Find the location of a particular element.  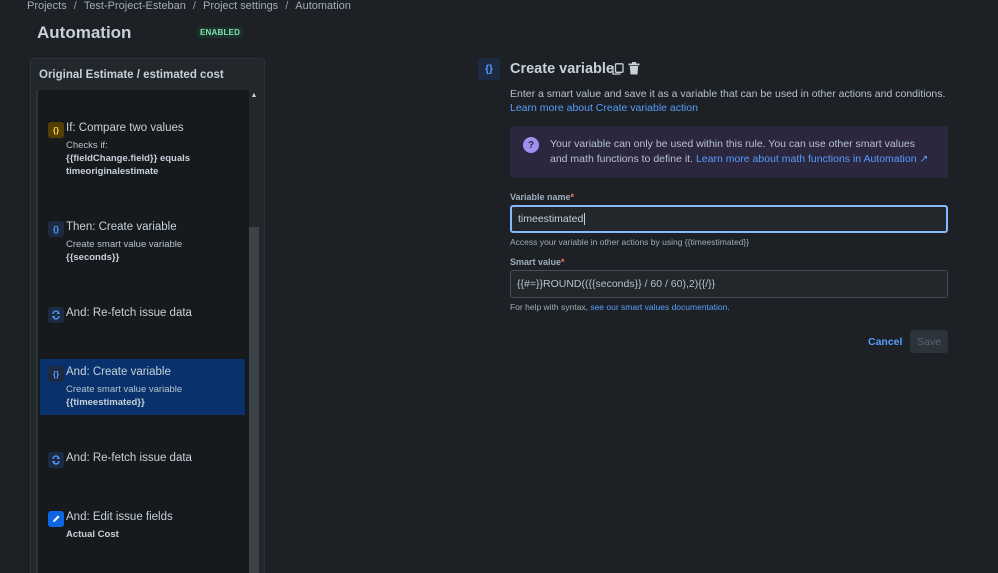

rule-item-detail: Actual Cost is located at coordinates (92, 534).